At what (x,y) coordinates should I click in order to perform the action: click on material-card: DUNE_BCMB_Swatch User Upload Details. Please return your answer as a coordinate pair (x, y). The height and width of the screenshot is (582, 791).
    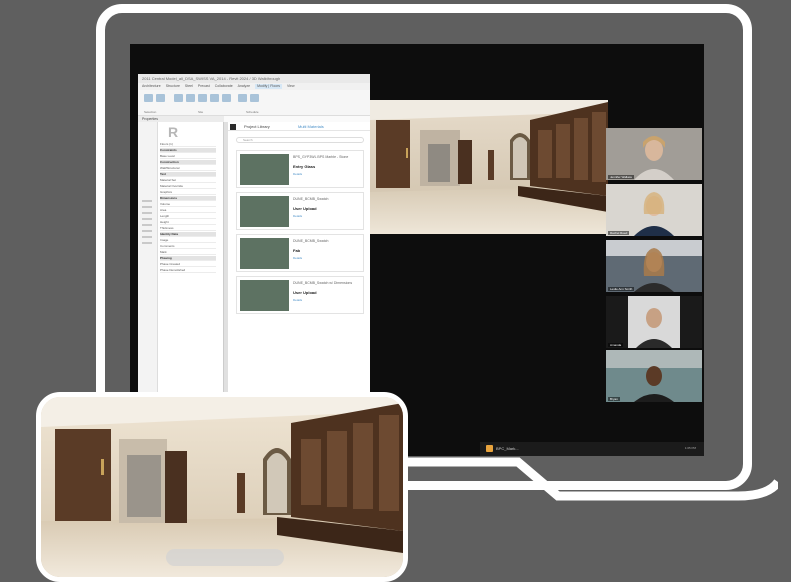
    Looking at the image, I should click on (300, 211).